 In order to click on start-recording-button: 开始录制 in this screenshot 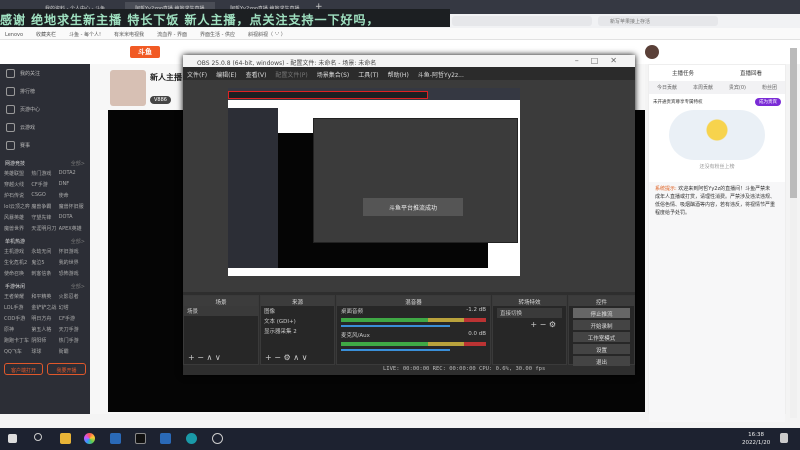, I will do `click(601, 325)`.